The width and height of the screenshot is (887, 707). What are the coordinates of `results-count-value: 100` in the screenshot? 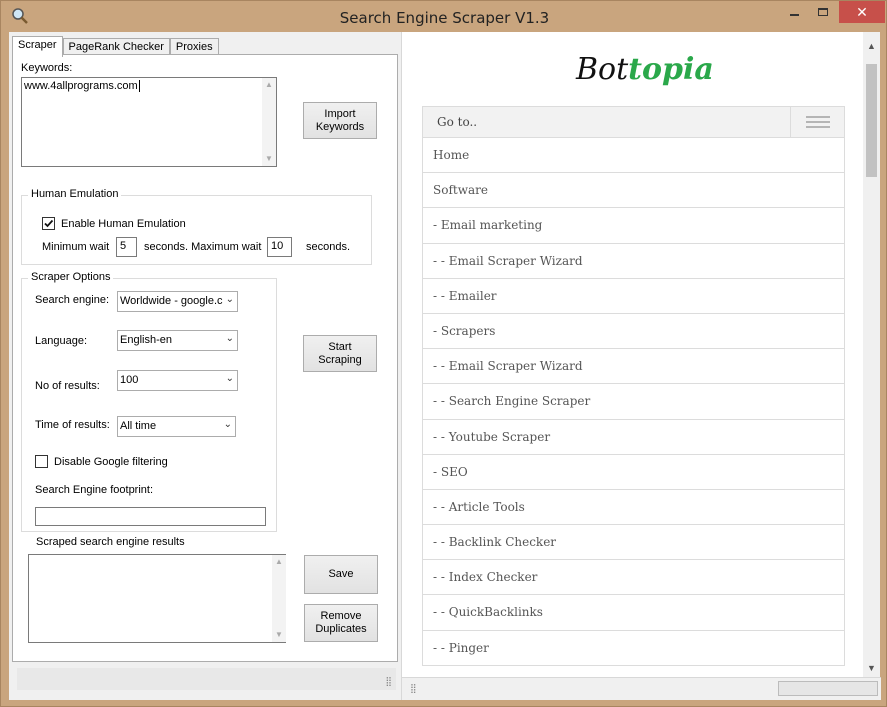 It's located at (129, 380).